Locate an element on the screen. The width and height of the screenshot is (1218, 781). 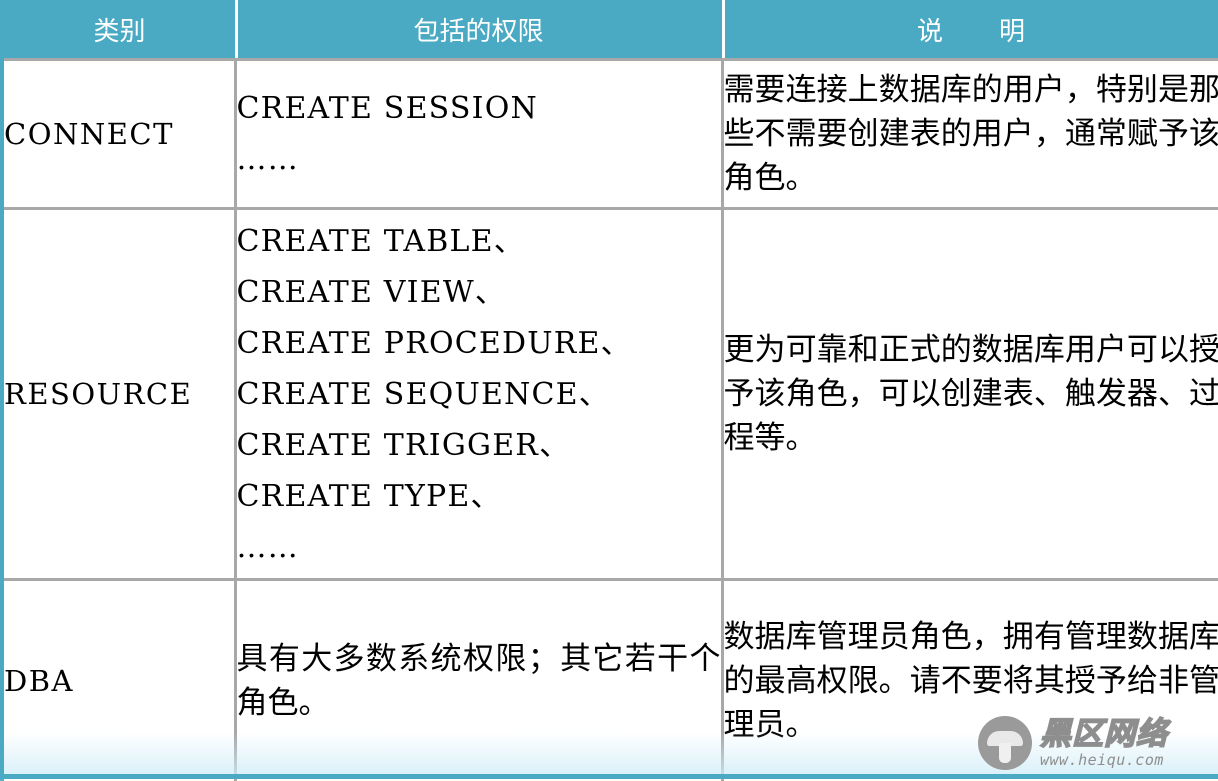
list-item: CREATE PROCEDURE、 is located at coordinates (479, 343).